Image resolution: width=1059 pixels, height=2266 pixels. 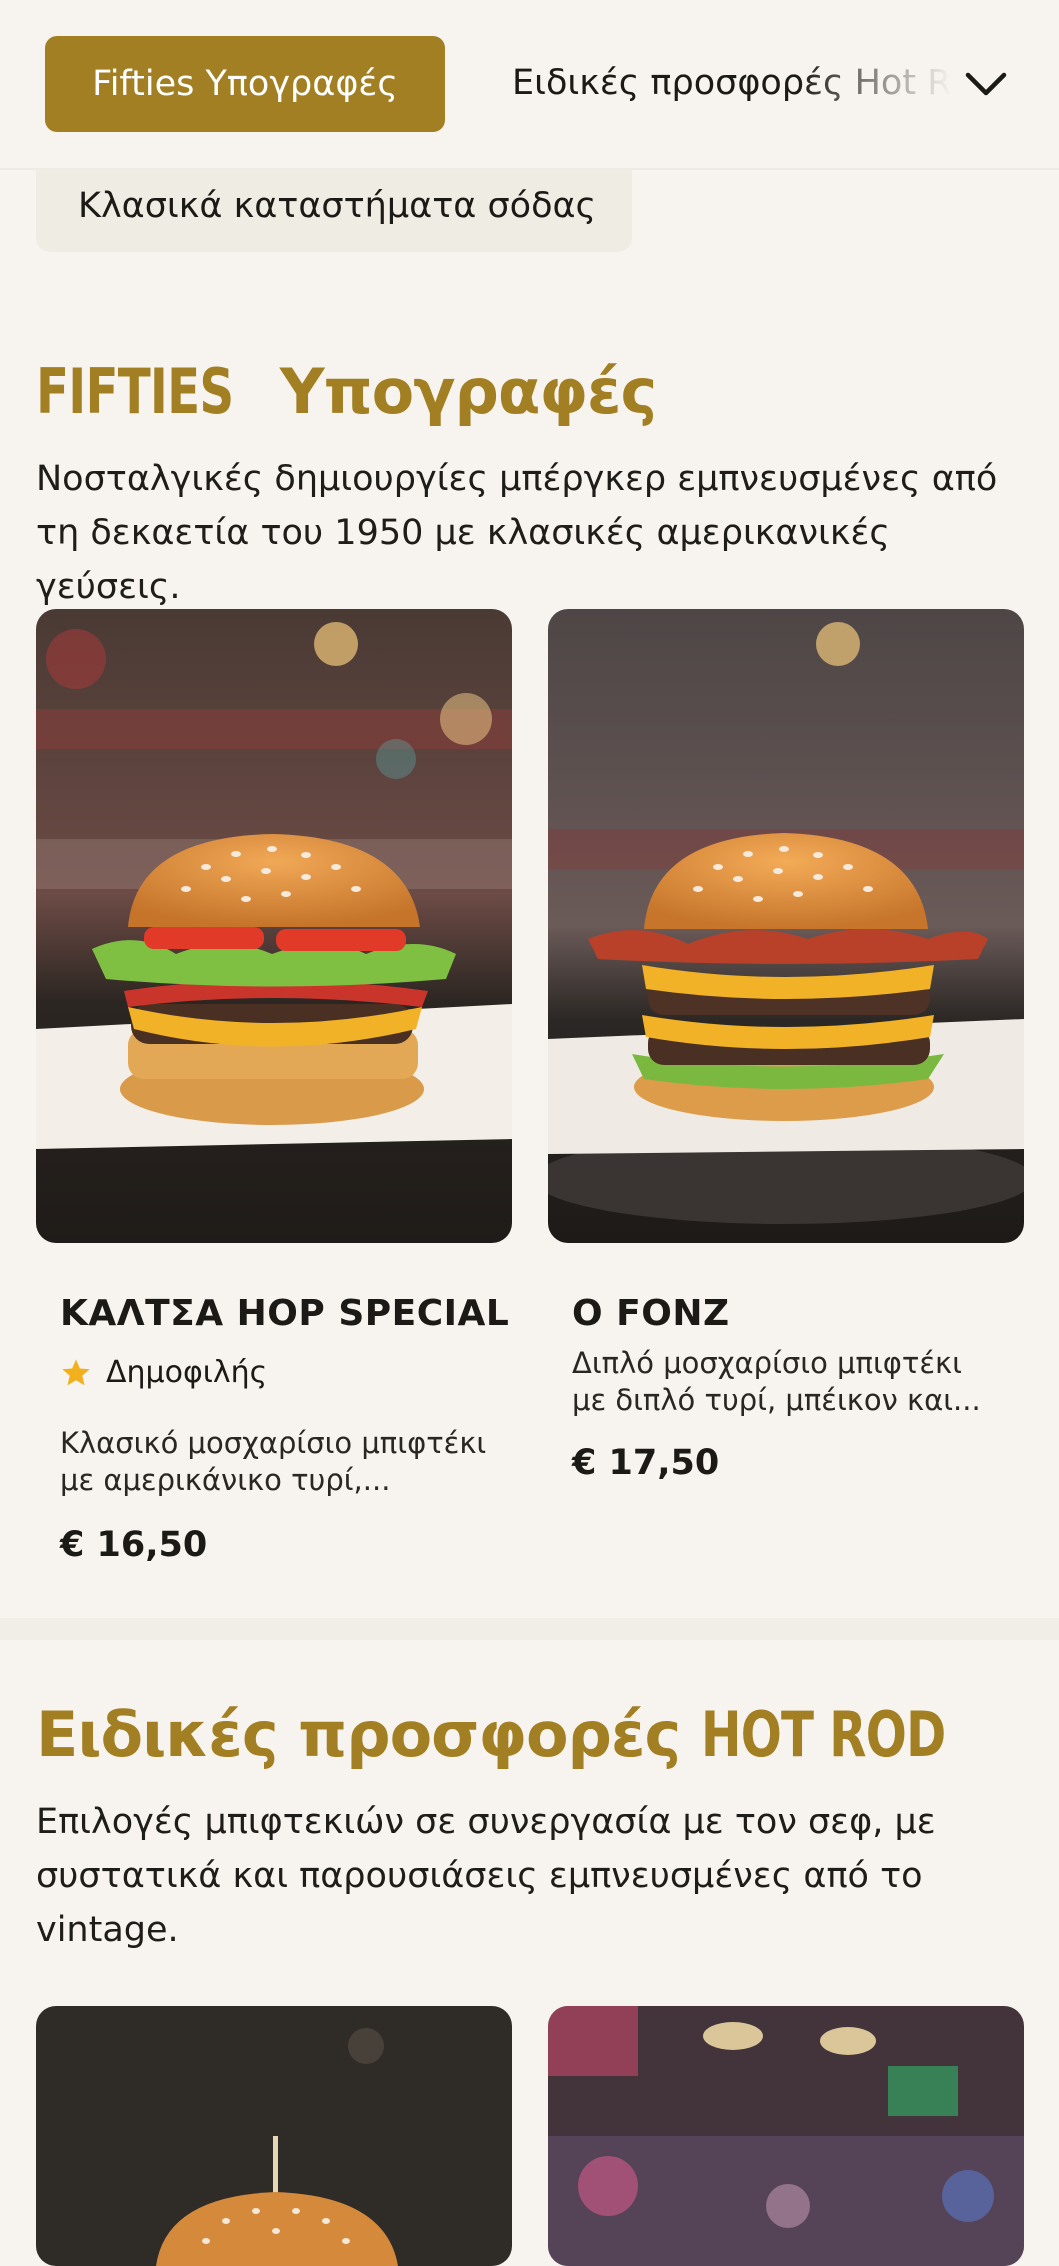 What do you see at coordinates (986, 84) in the screenshot?
I see `chevron-down-icon` at bounding box center [986, 84].